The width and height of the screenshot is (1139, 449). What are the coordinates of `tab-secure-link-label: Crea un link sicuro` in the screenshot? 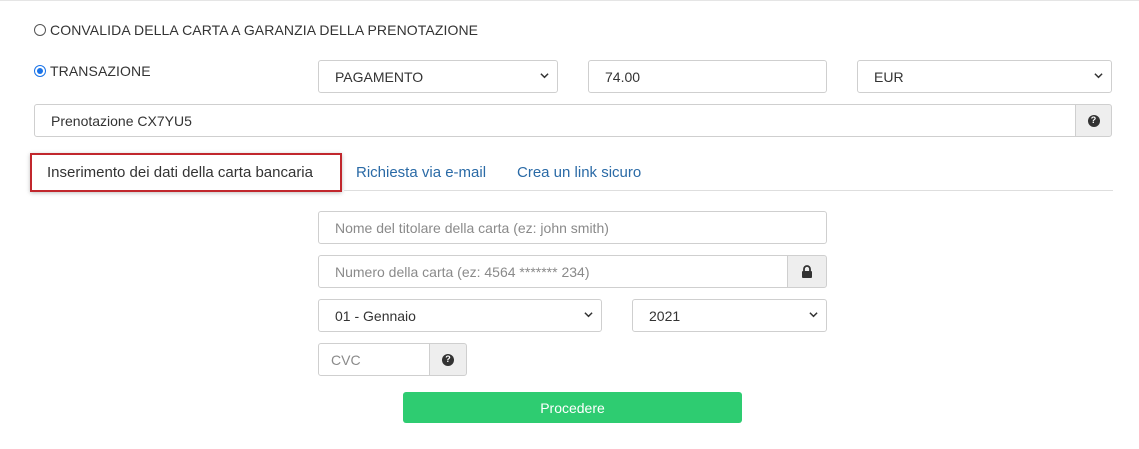 It's located at (579, 172).